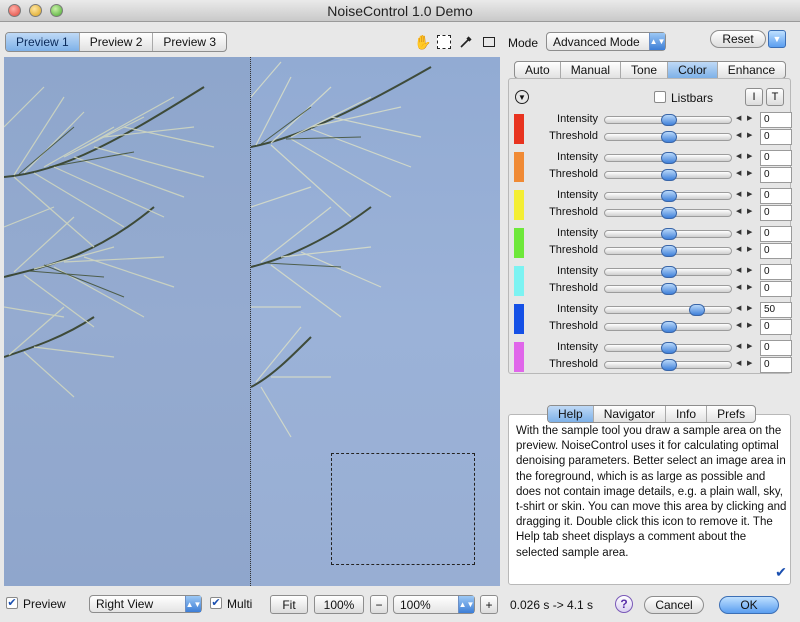 The height and width of the screenshot is (622, 800). I want to click on reset-button: Reset, so click(738, 39).